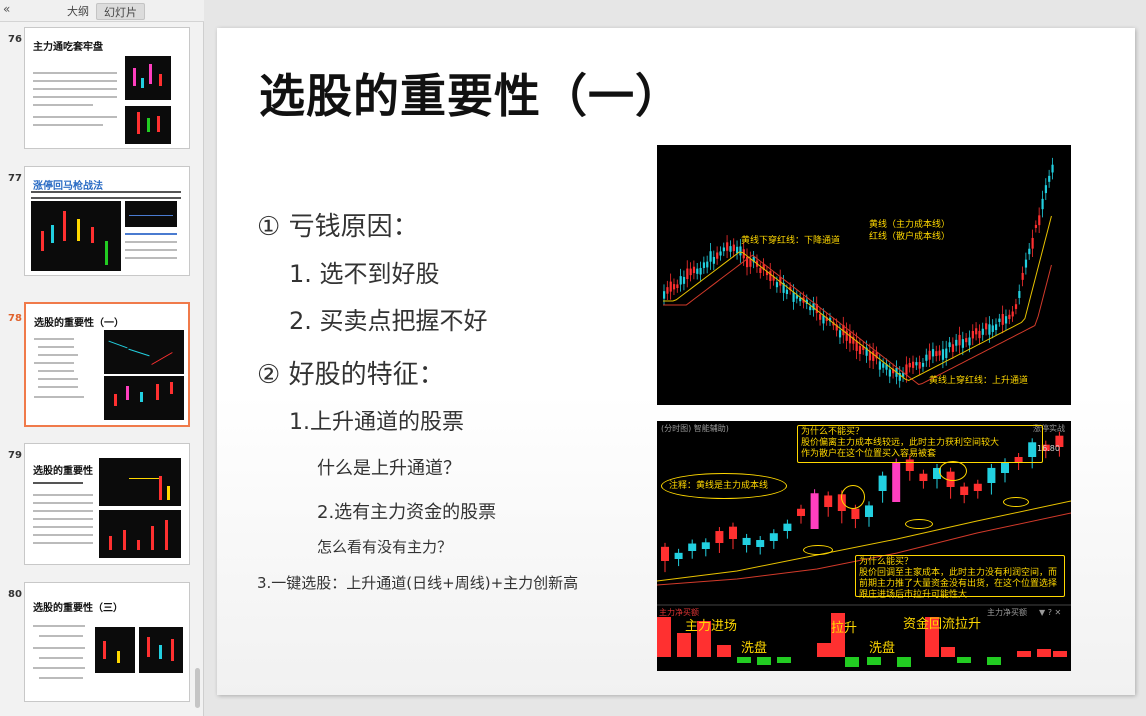 The height and width of the screenshot is (716, 1146). What do you see at coordinates (711, 626) in the screenshot?
I see `label-main-entry: 主力进场` at bounding box center [711, 626].